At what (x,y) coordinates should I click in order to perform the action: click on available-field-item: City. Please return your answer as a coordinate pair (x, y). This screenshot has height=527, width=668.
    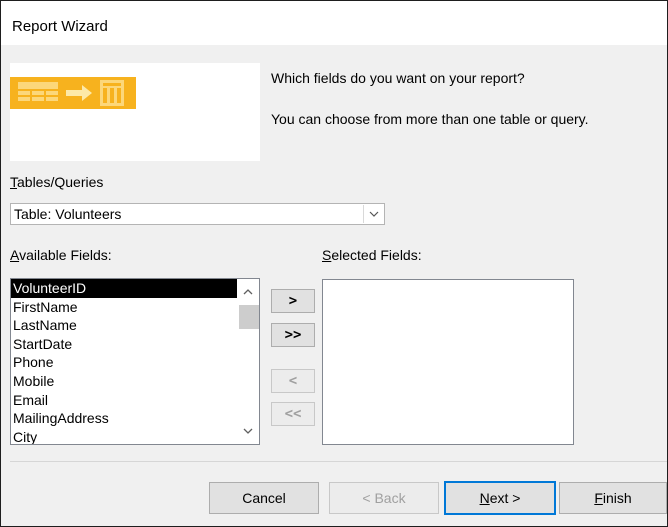
    Looking at the image, I should click on (124, 436).